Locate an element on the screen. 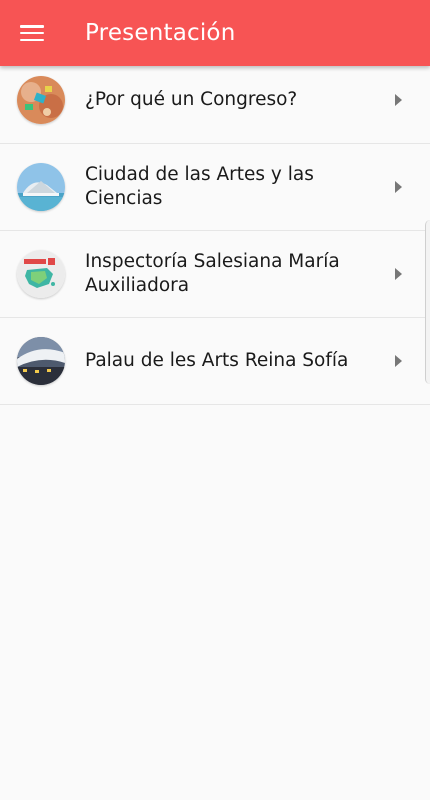 The width and height of the screenshot is (430, 800). list-item: Palau de les Arts Reina Sofía is located at coordinates (215, 361).